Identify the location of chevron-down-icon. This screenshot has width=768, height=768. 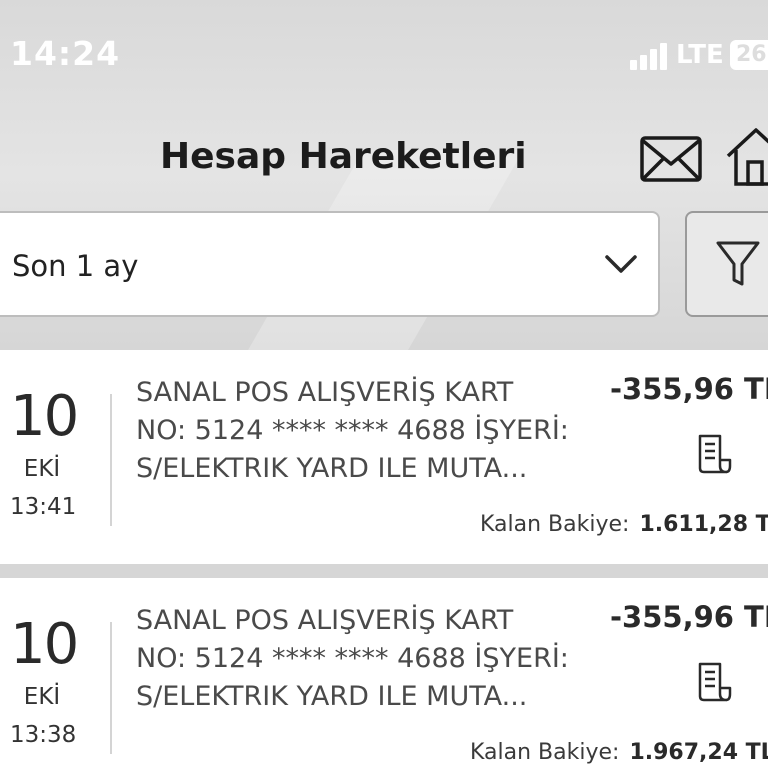
(621, 264).